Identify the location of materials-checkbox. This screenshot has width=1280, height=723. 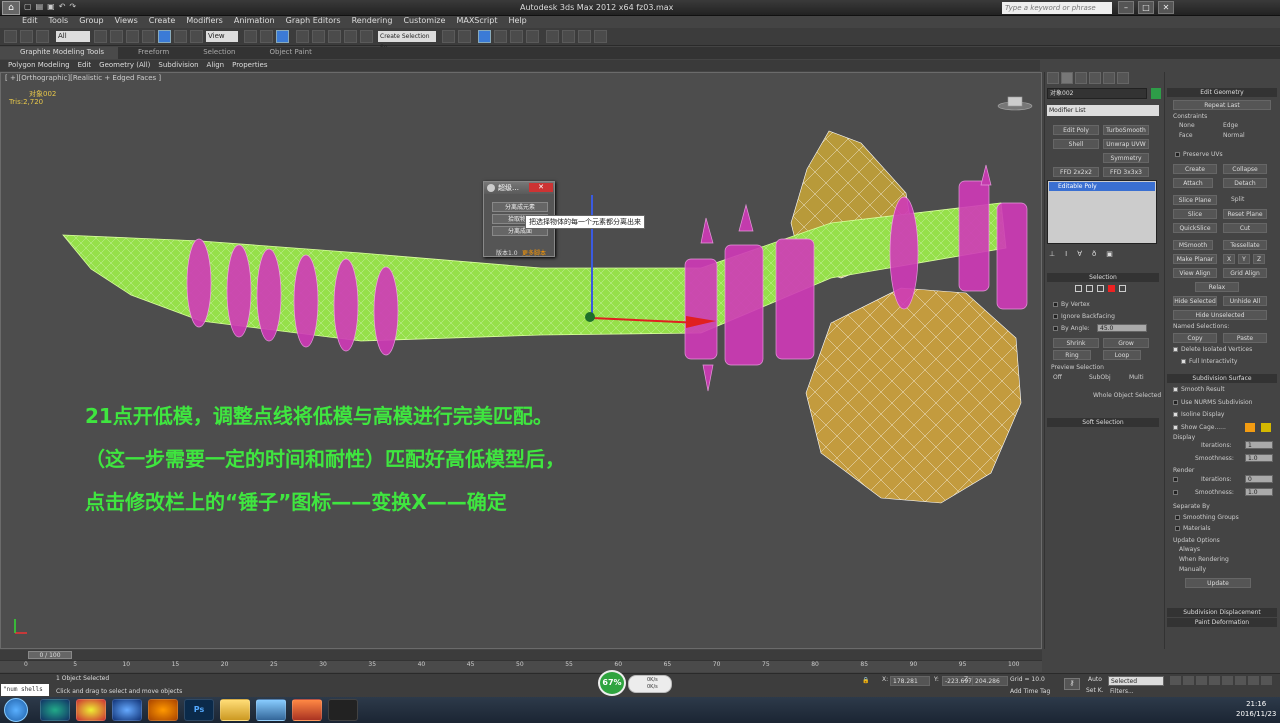
(1177, 528).